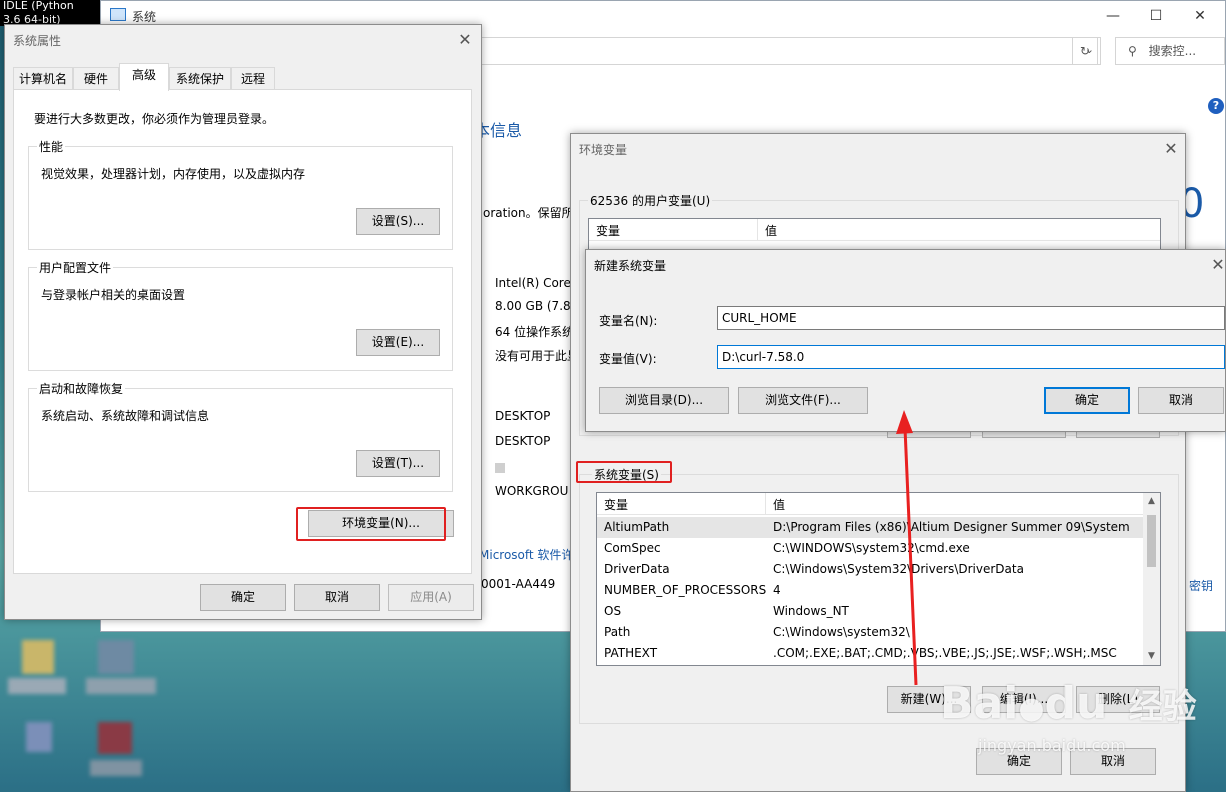 The height and width of the screenshot is (792, 1226). What do you see at coordinates (811, 611) in the screenshot?
I see `row-value: Windows_NT` at bounding box center [811, 611].